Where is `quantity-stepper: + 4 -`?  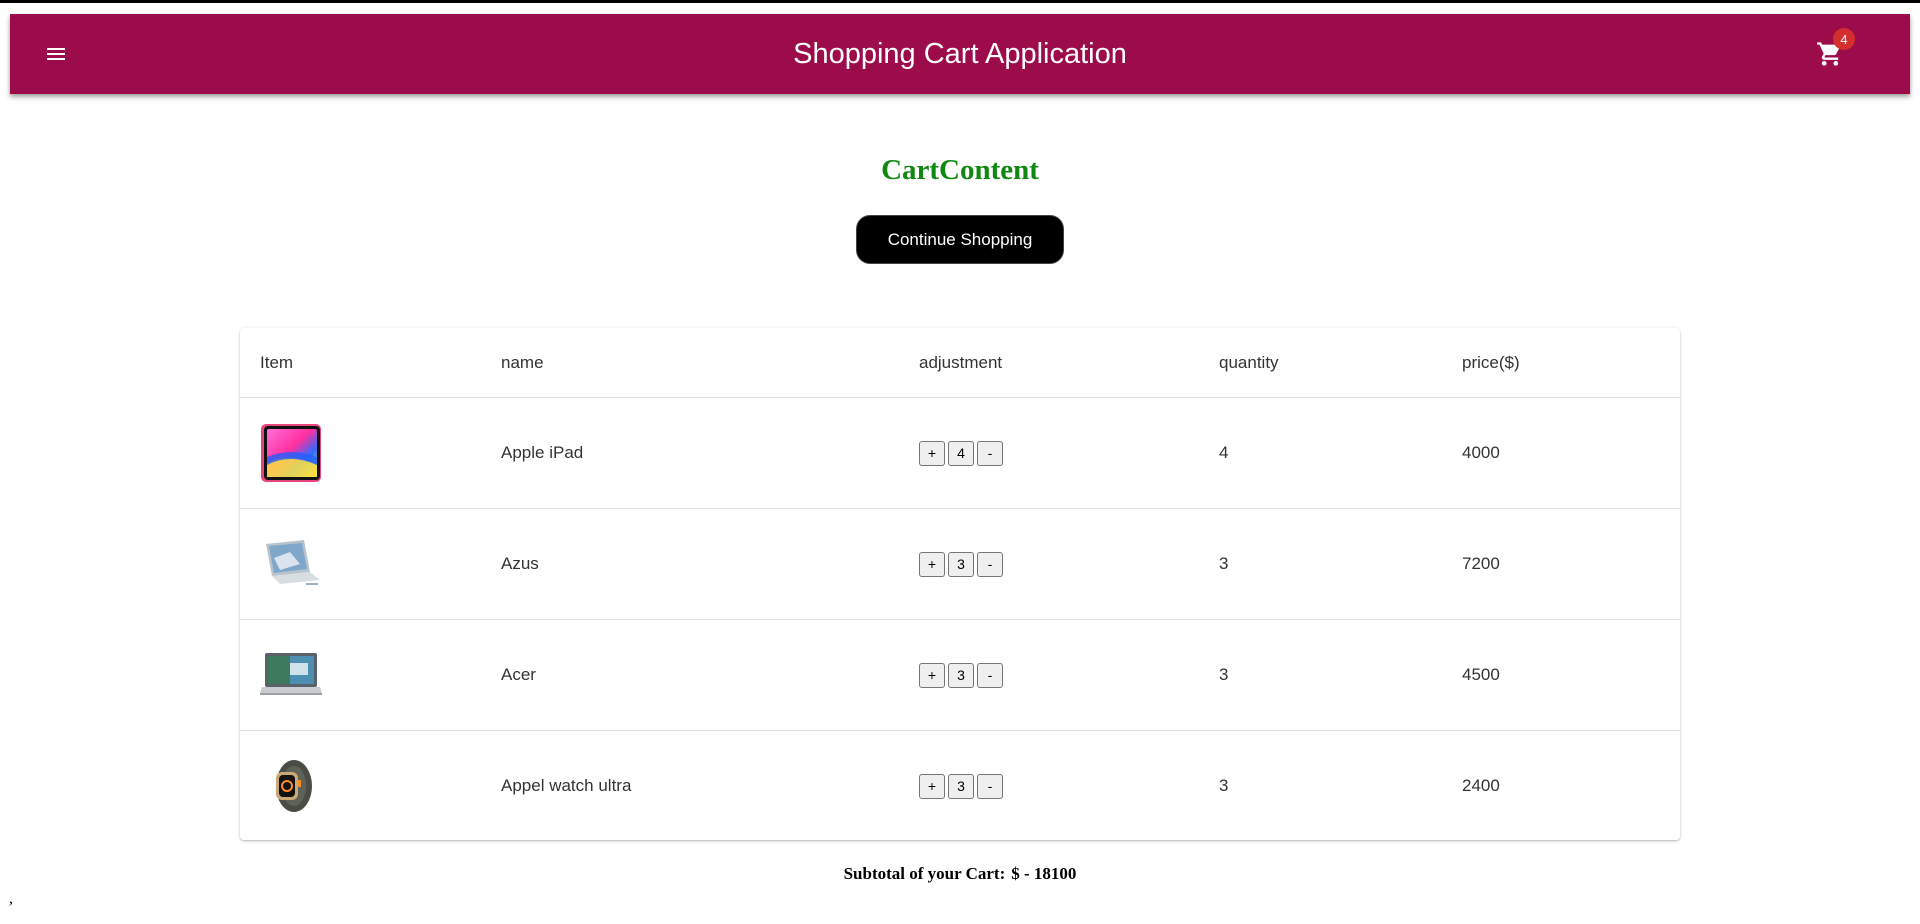
quantity-stepper: + 4 - is located at coordinates (961, 453).